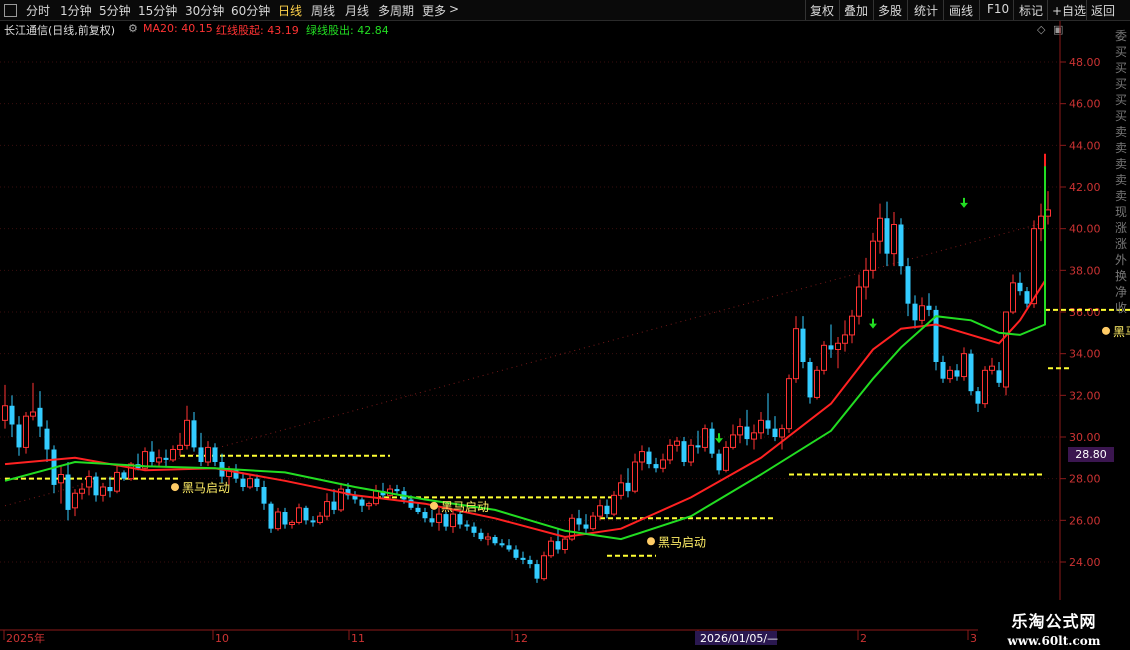 This screenshot has width=1130, height=650. Describe the element at coordinates (890, 10) in the screenshot. I see `multi-stock-button: 多股` at that location.